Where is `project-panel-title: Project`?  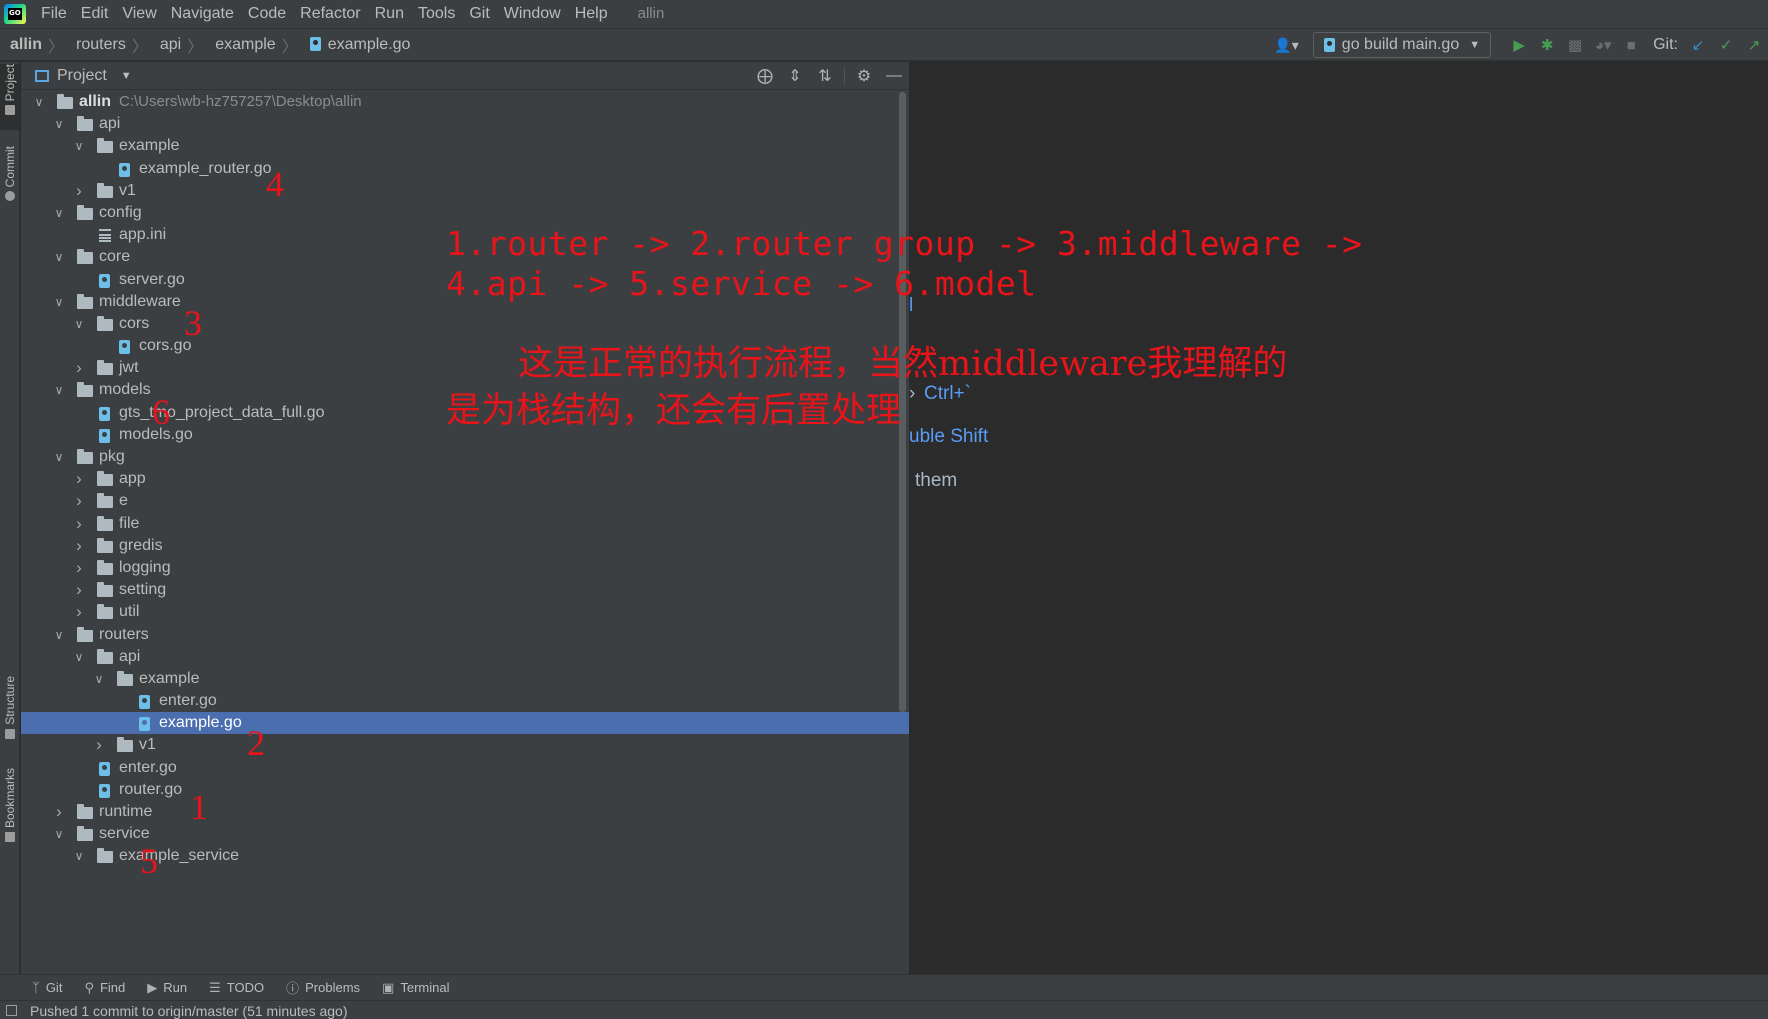
project-panel-title: Project is located at coordinates (82, 76).